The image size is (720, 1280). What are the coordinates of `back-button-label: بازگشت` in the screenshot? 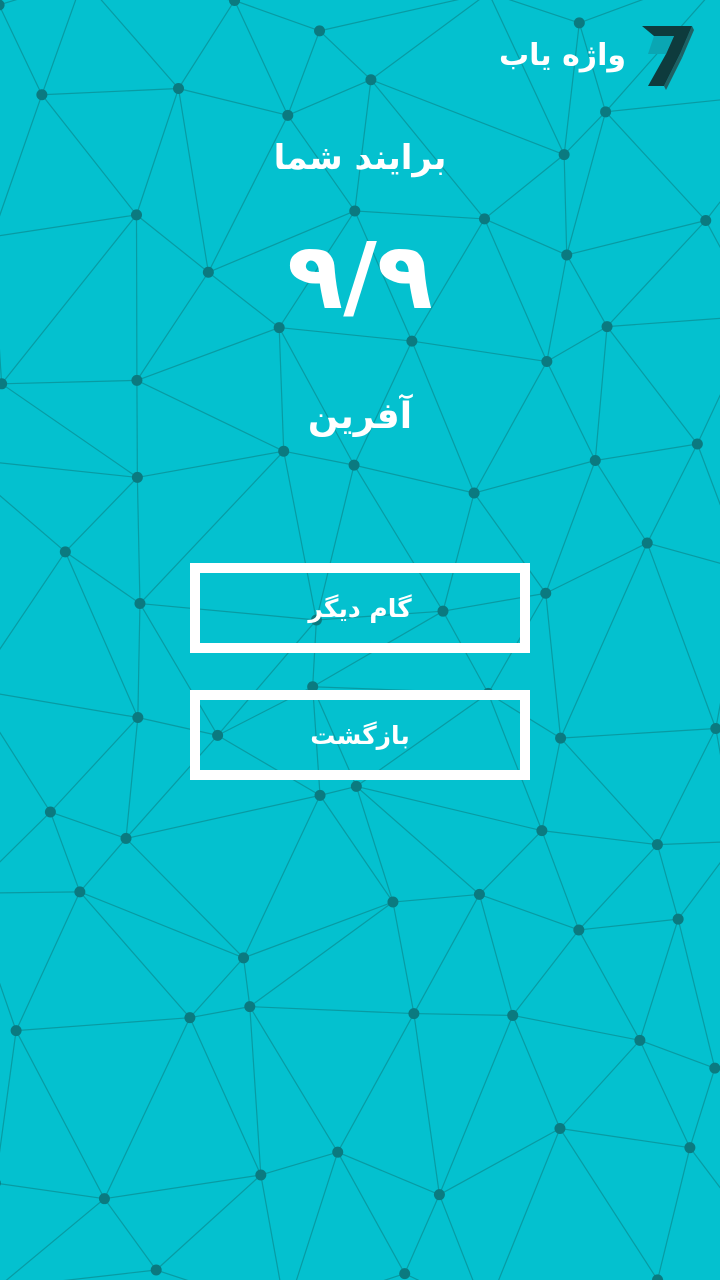 It's located at (360, 735).